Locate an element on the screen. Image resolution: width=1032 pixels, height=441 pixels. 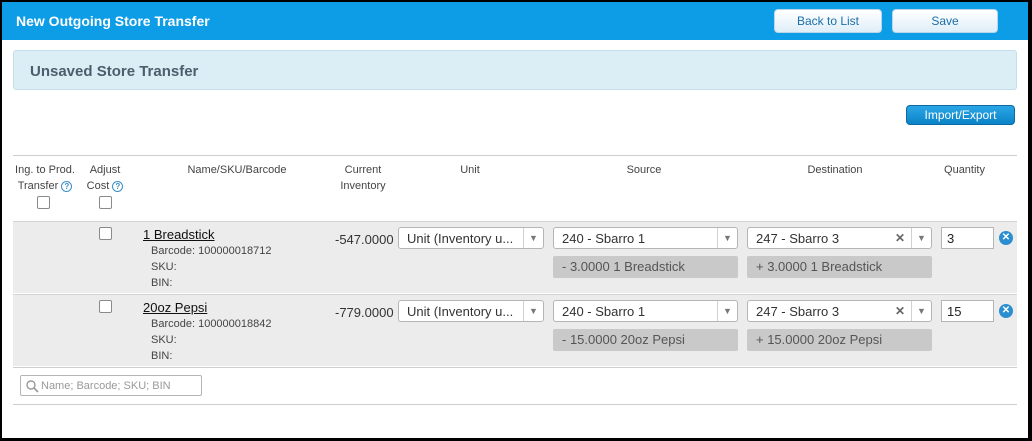
col-destination: Destination is located at coordinates (835, 170).